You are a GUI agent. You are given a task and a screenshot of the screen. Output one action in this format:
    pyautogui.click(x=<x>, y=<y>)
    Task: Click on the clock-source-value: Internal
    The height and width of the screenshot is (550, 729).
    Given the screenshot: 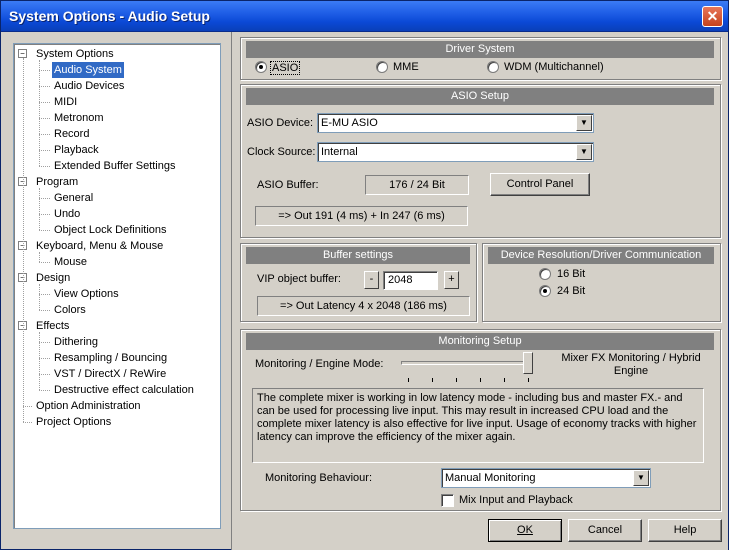 What is the action you would take?
    pyautogui.click(x=339, y=152)
    